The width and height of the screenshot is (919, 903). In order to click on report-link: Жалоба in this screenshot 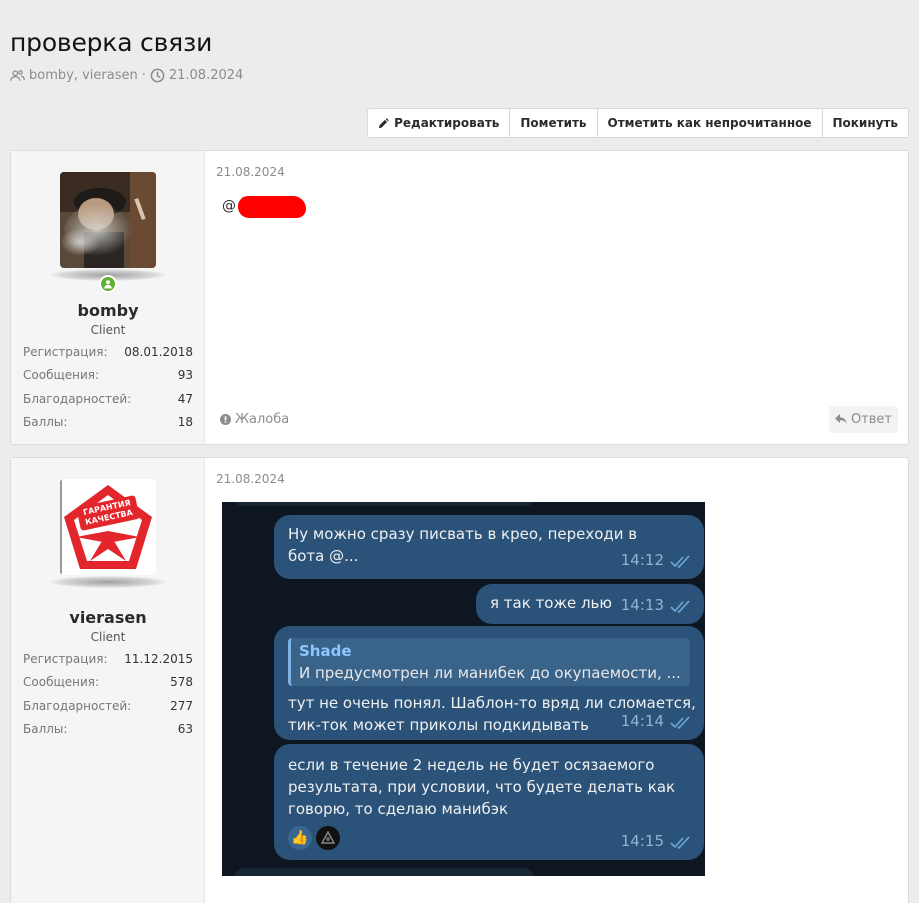, I will do `click(254, 419)`.